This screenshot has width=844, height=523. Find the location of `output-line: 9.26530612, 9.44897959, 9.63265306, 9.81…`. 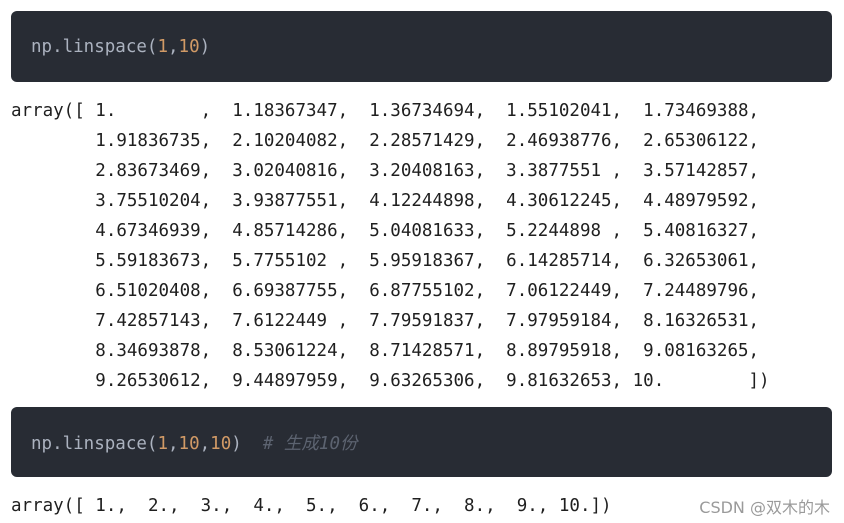

output-line: 9.26530612, 9.44897959, 9.63265306, 9.81… is located at coordinates (390, 381).